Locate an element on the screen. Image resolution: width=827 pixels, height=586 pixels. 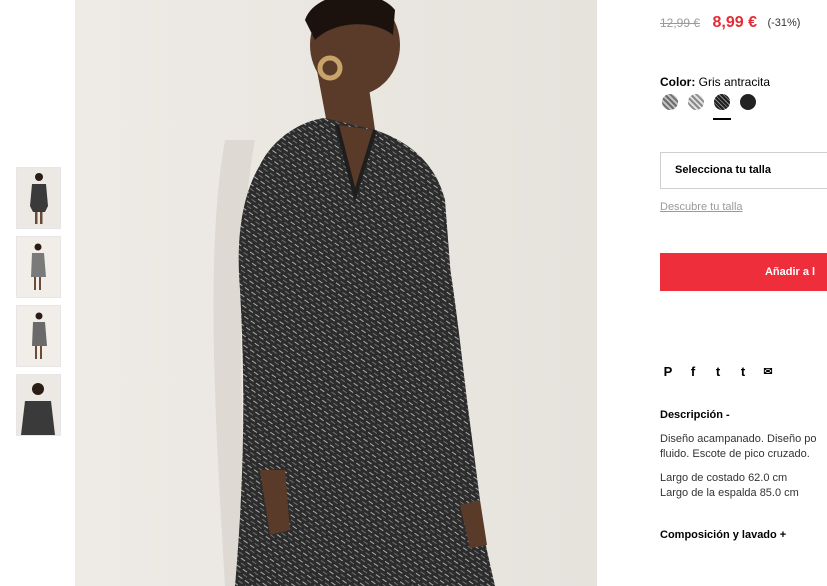
twitter-icon: t is located at coordinates (718, 371).